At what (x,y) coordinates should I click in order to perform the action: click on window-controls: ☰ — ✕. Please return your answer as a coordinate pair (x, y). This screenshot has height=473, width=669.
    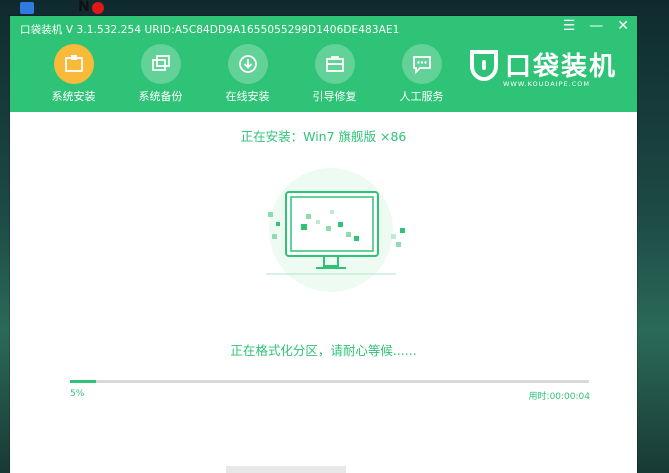
    Looking at the image, I should click on (596, 26).